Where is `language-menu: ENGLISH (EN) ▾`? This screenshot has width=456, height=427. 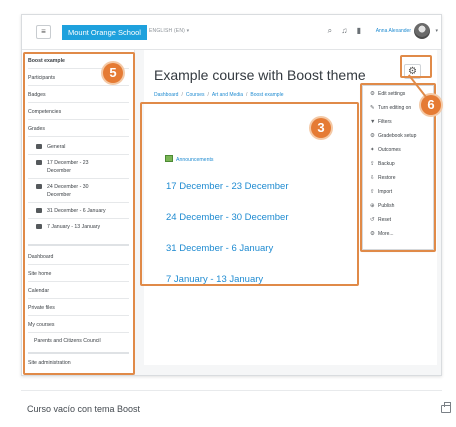 language-menu: ENGLISH (EN) ▾ is located at coordinates (169, 31).